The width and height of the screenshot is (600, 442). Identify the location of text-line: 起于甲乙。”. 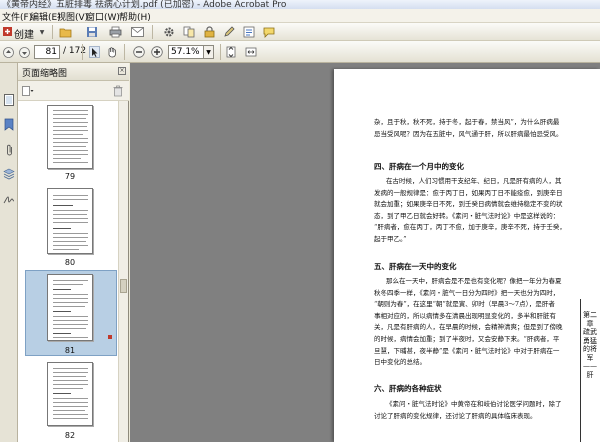
(390, 238).